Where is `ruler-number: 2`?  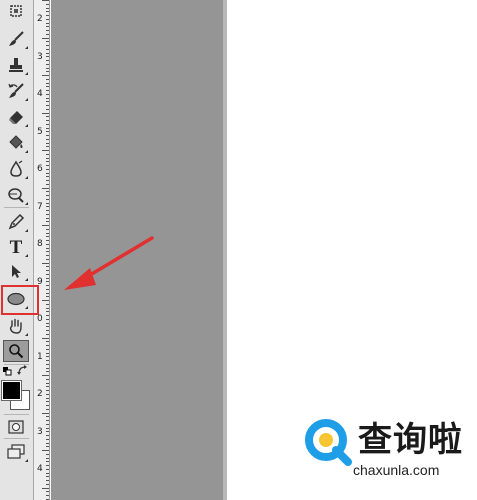 ruler-number: 2 is located at coordinates (40, 394).